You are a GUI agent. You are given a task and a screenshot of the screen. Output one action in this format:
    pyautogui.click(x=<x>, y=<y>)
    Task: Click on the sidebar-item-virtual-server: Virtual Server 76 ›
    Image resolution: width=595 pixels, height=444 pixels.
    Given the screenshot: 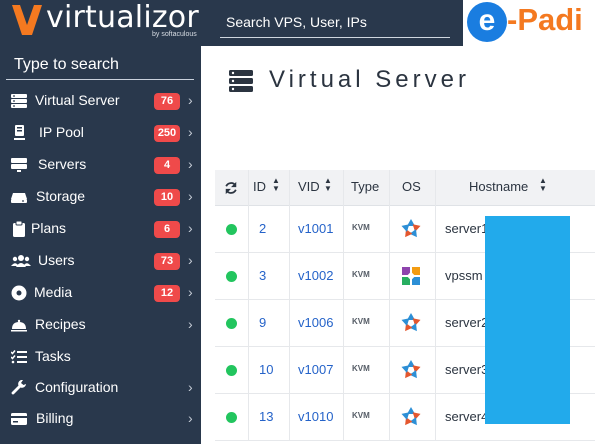 What is the action you would take?
    pyautogui.click(x=100, y=101)
    